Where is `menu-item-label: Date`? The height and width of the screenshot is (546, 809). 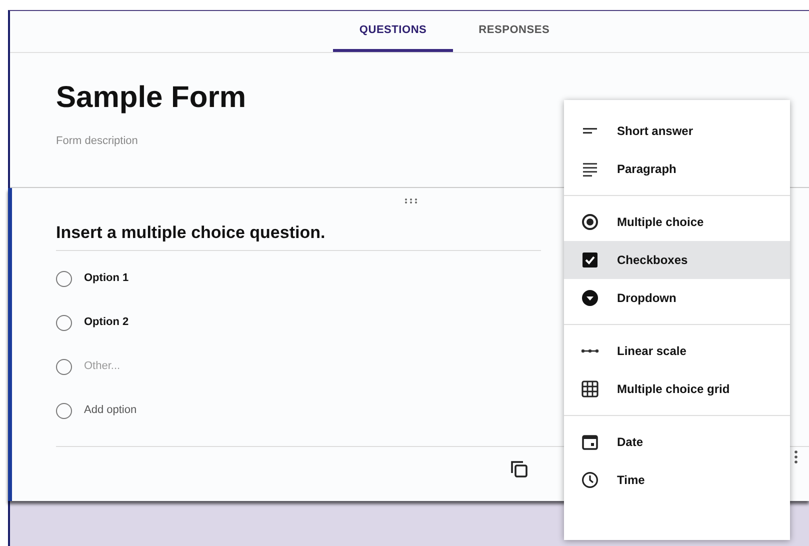
menu-item-label: Date is located at coordinates (630, 442).